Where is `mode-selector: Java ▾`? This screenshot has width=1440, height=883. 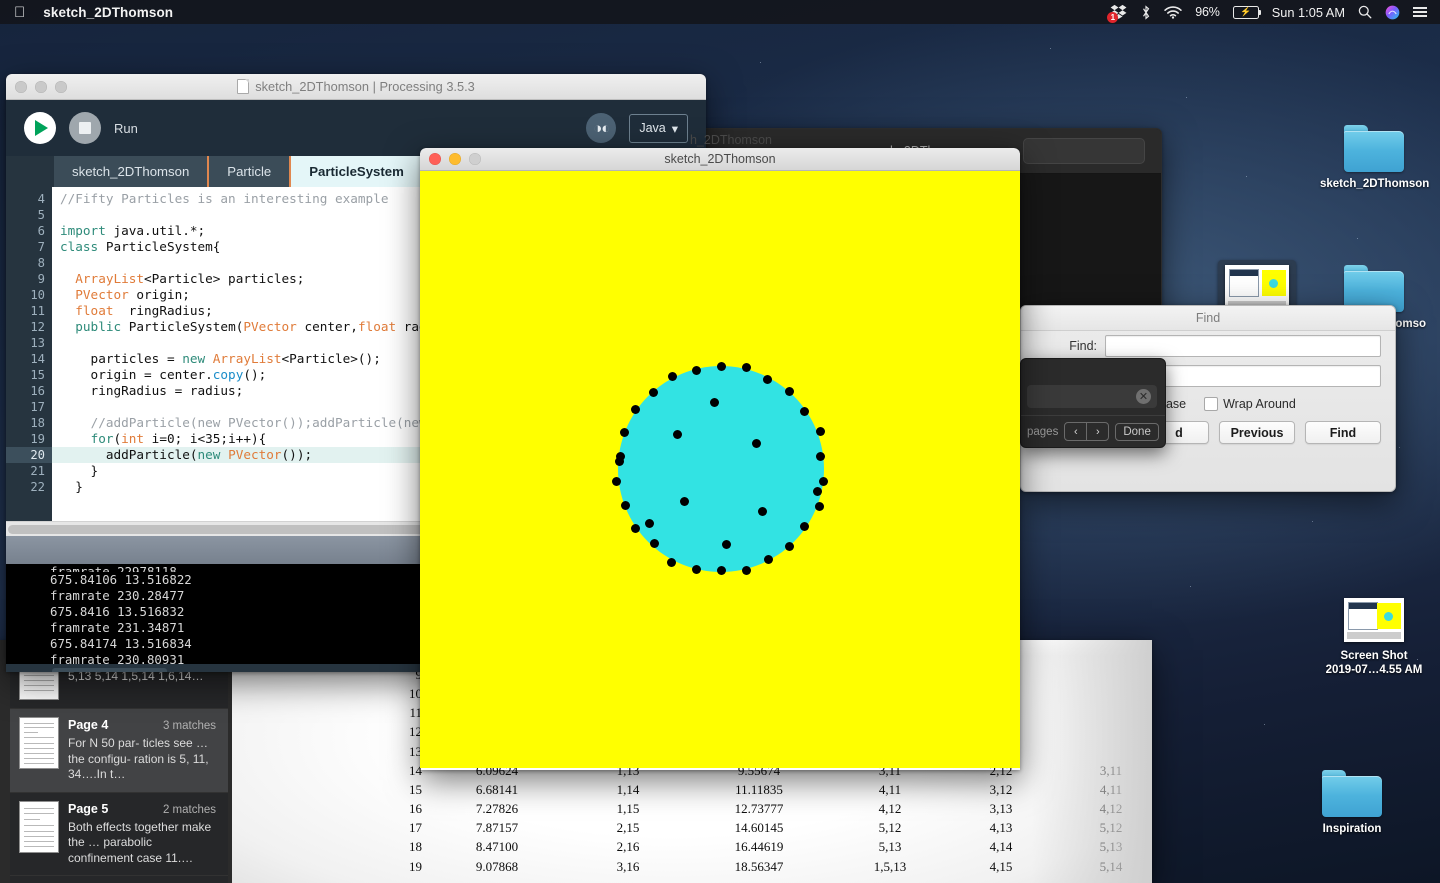
mode-selector: Java ▾ is located at coordinates (658, 128).